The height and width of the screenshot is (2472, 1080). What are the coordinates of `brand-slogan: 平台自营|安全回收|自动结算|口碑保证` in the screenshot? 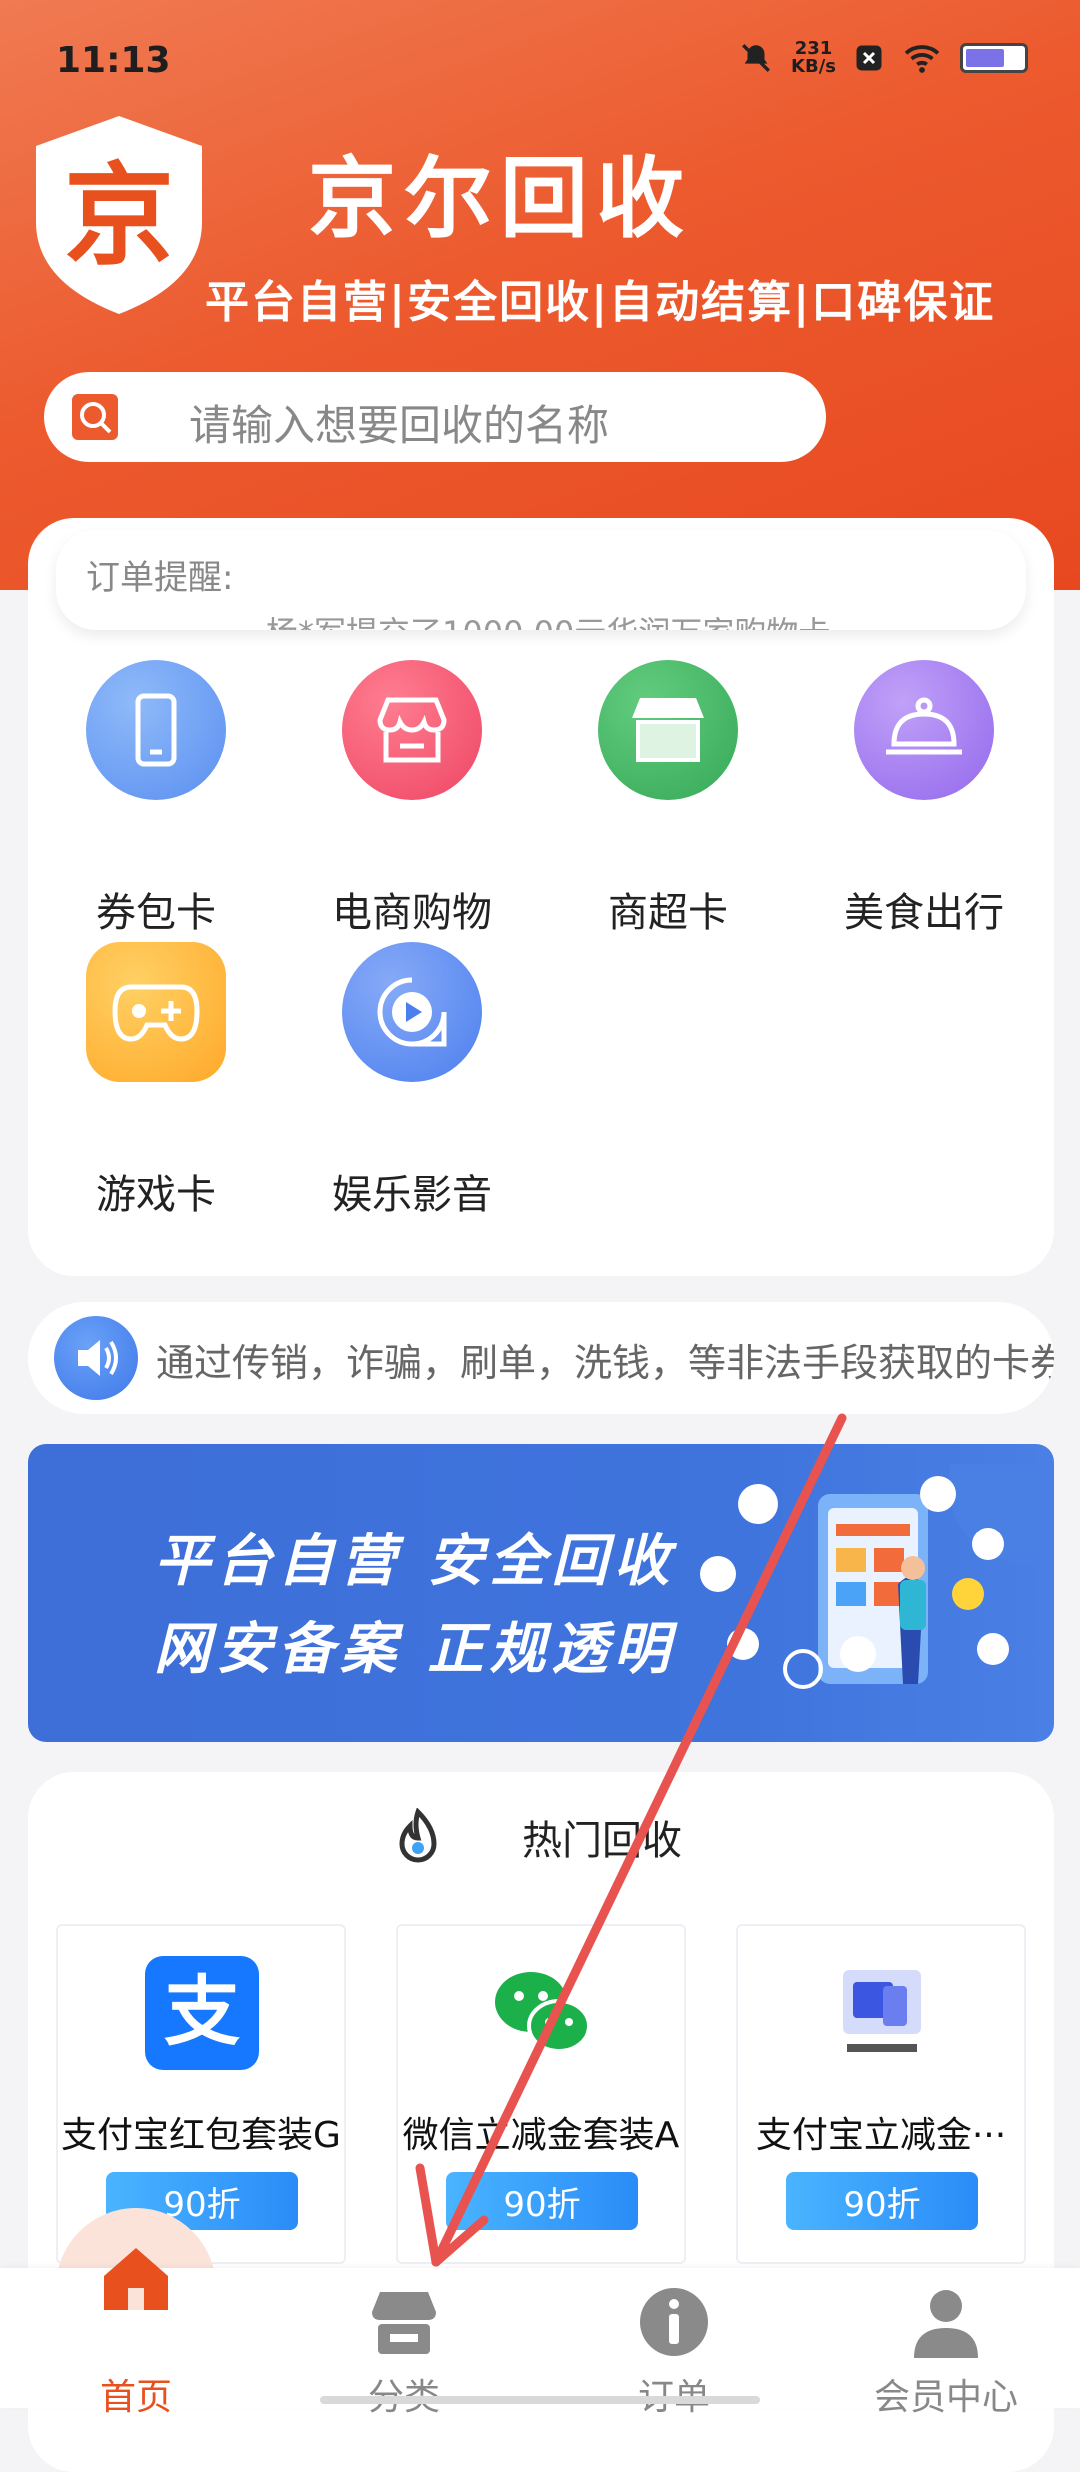 It's located at (600, 302).